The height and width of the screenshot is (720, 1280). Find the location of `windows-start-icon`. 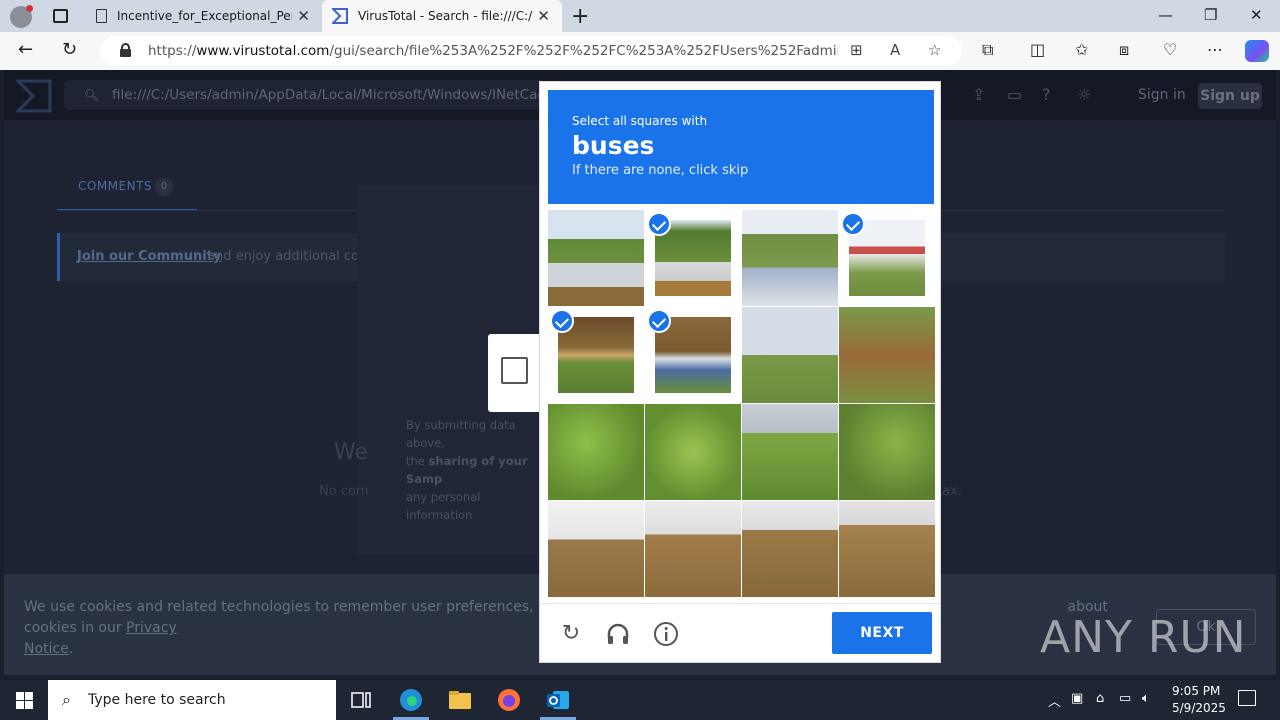

windows-start-icon is located at coordinates (24, 700).